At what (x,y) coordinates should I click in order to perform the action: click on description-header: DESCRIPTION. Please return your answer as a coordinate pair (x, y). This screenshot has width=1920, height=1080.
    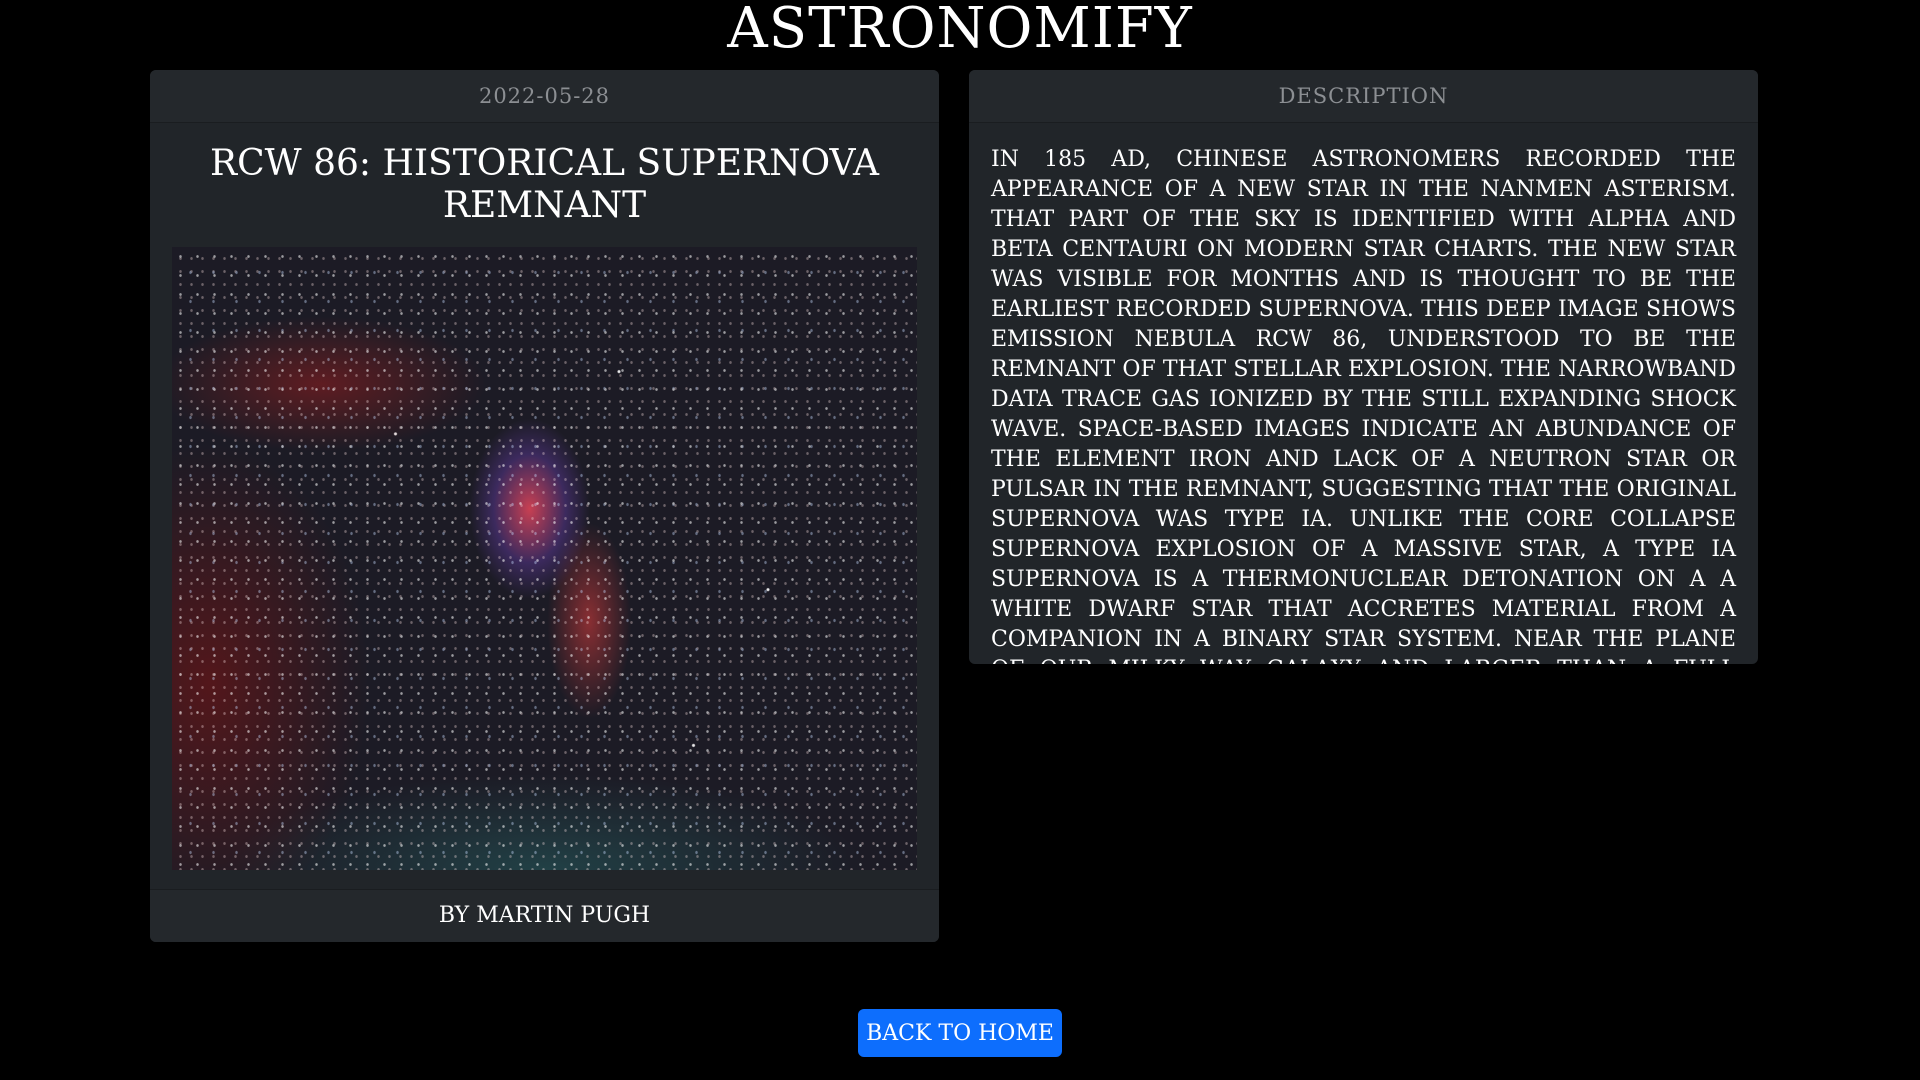
    Looking at the image, I should click on (1363, 96).